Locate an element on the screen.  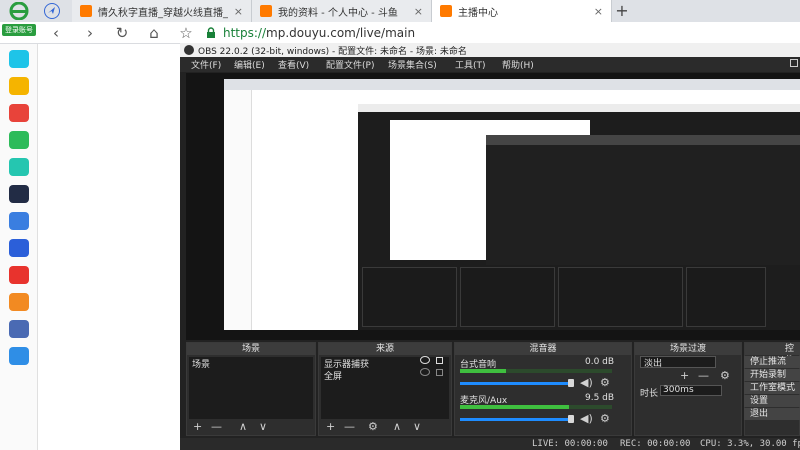
recursive-capture-scenes is located at coordinates (409, 297).